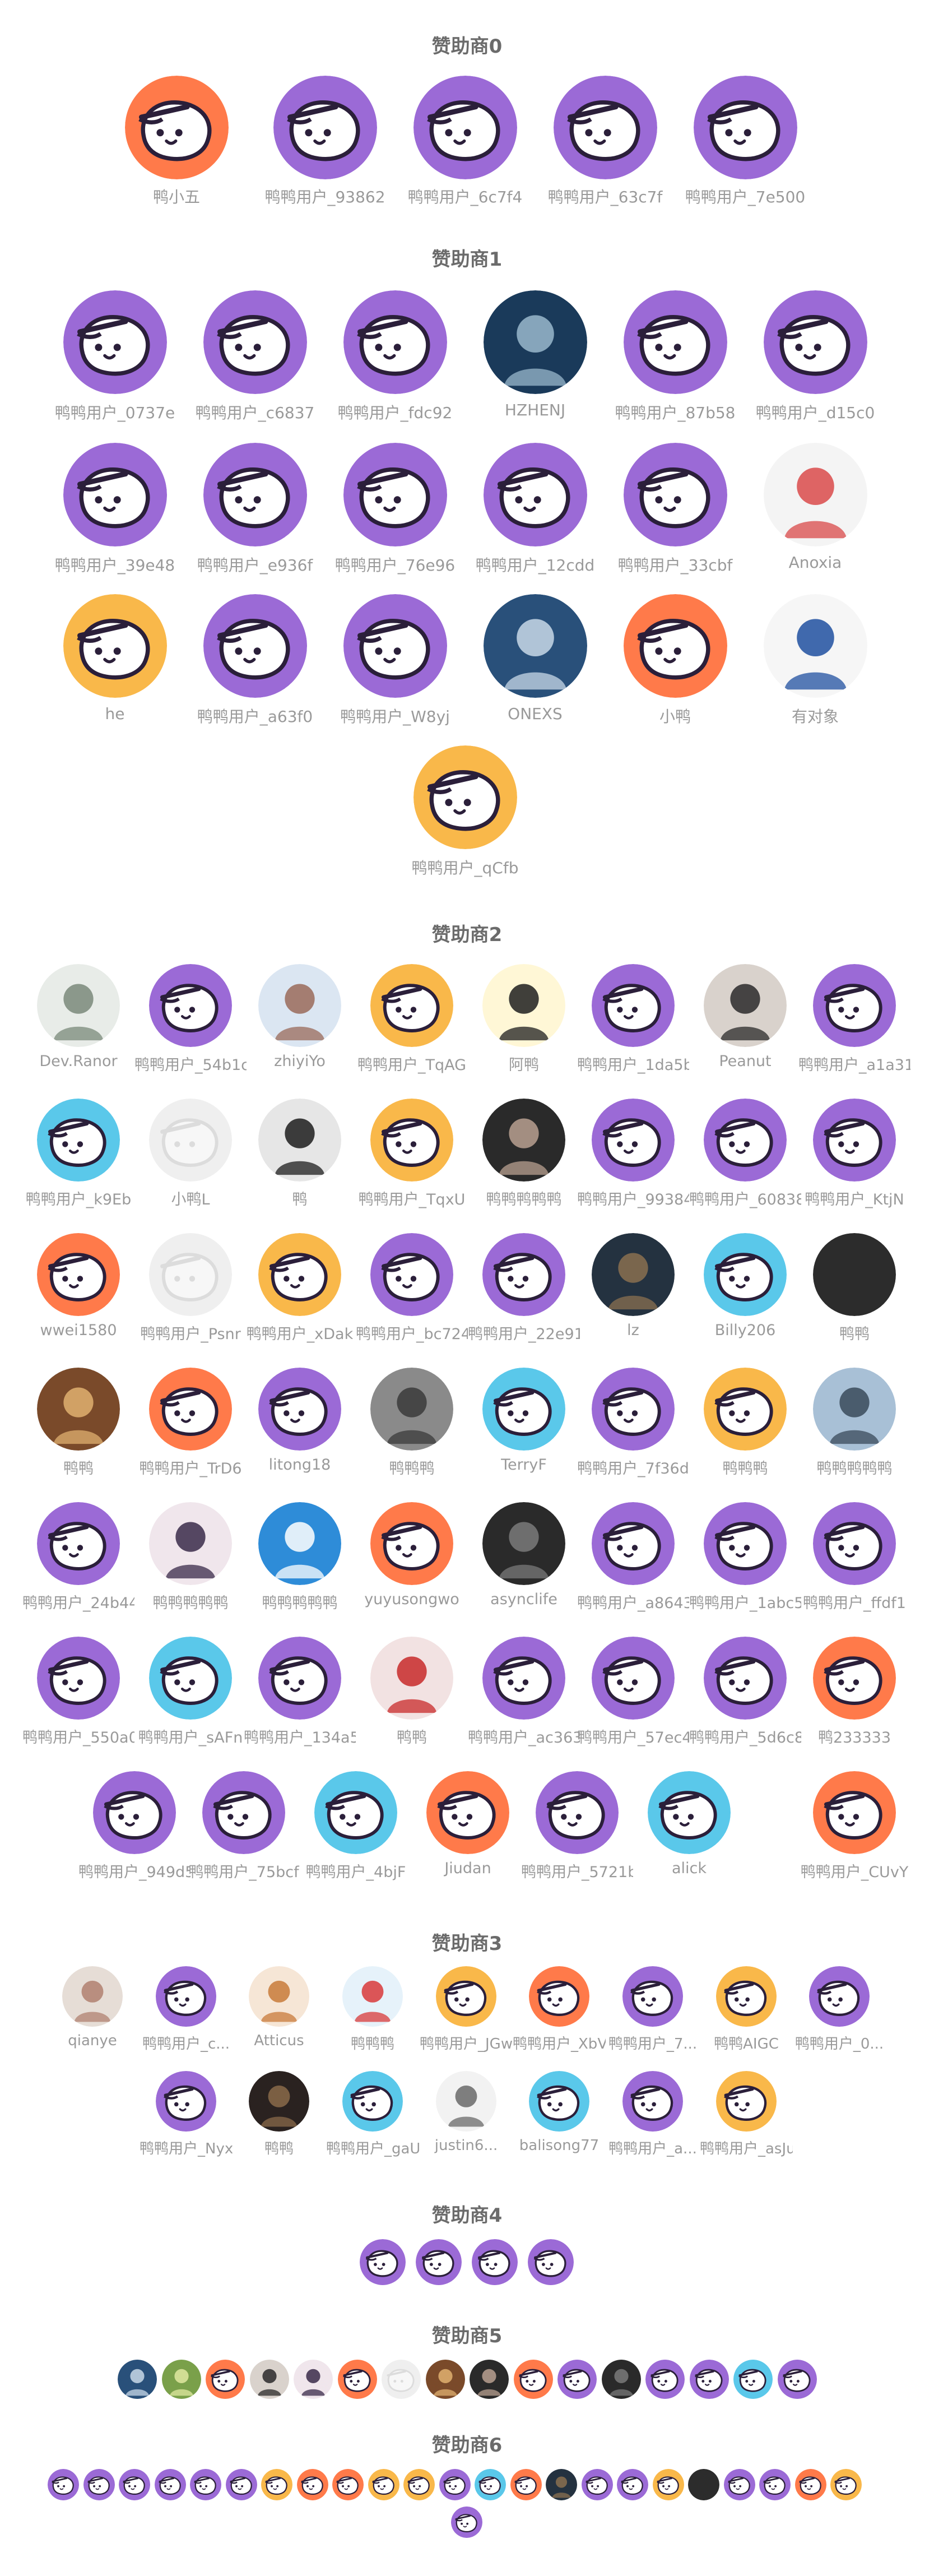  What do you see at coordinates (412, 1288) in the screenshot?
I see `sponsor-user: 鸭鸭用户_bc724` at bounding box center [412, 1288].